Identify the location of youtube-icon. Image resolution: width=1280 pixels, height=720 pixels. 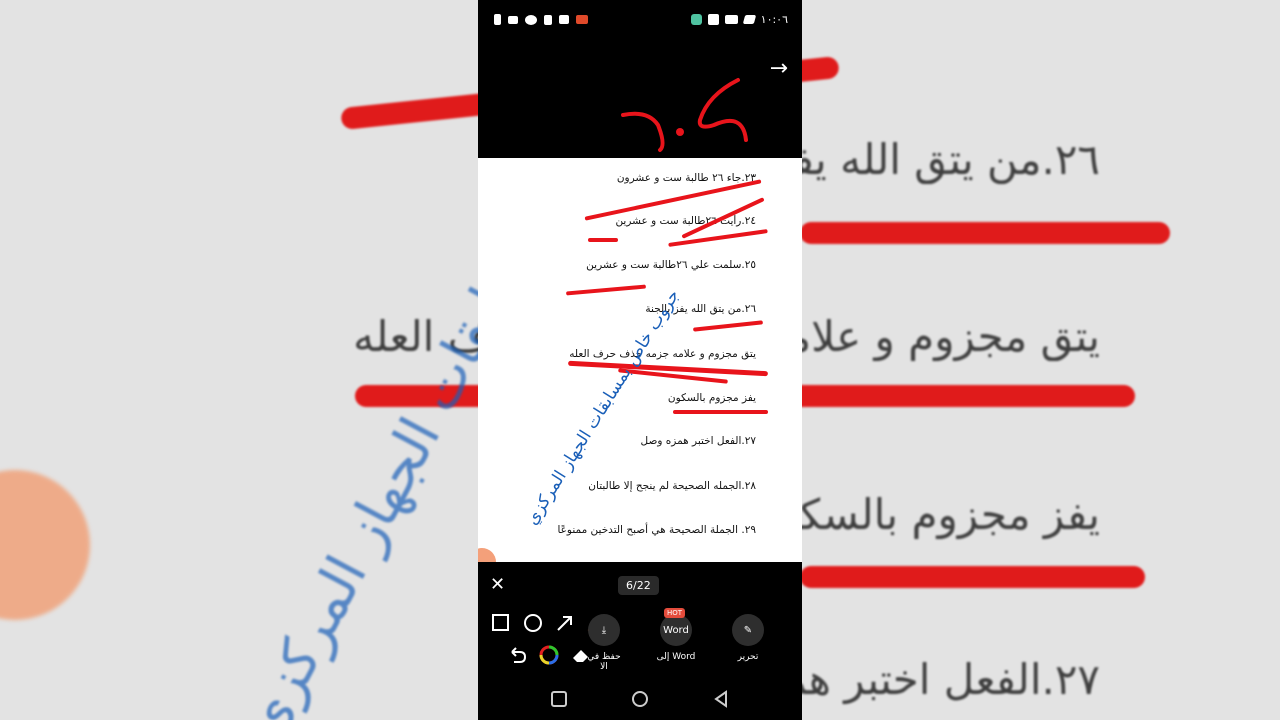
(731, 19).